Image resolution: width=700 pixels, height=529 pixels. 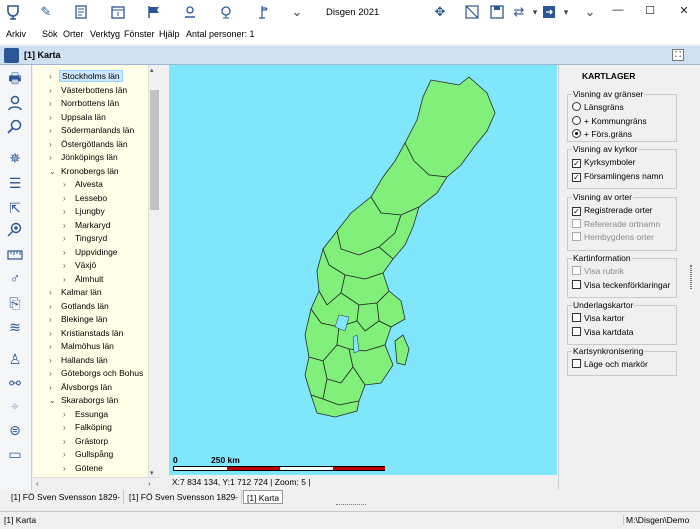 I want to click on tree-municipality-item: › Gullspång, so click(x=89, y=454).